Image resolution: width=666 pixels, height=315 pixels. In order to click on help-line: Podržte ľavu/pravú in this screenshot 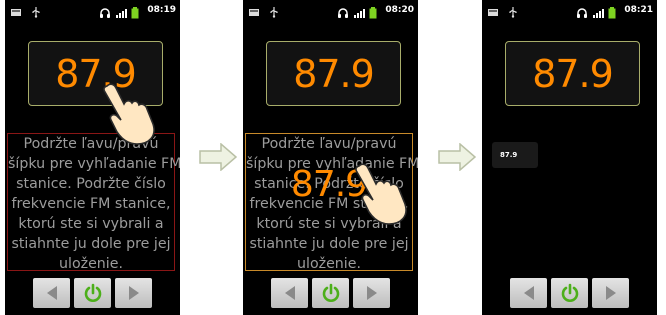, I will do `click(329, 144)`.